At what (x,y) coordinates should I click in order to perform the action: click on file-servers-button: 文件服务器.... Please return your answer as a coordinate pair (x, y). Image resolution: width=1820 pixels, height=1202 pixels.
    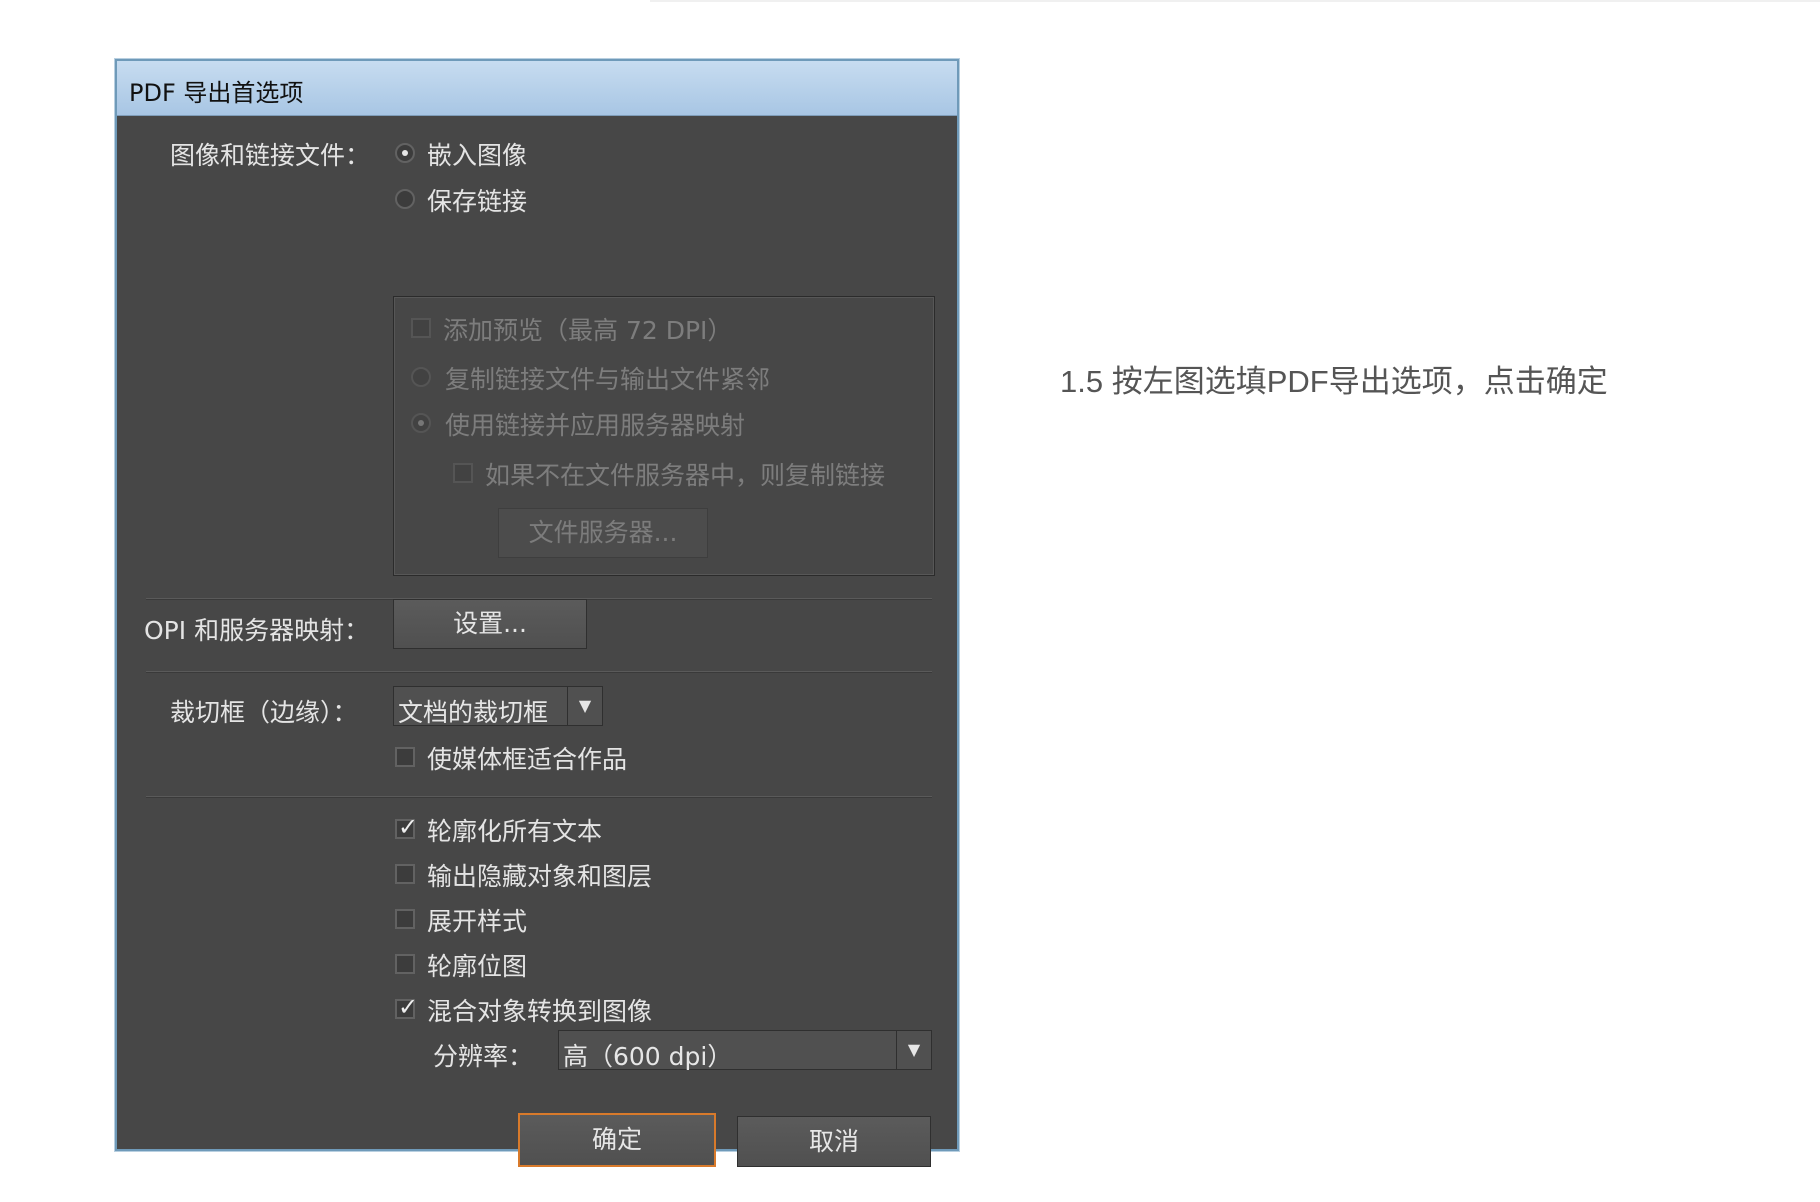
    Looking at the image, I should click on (603, 533).